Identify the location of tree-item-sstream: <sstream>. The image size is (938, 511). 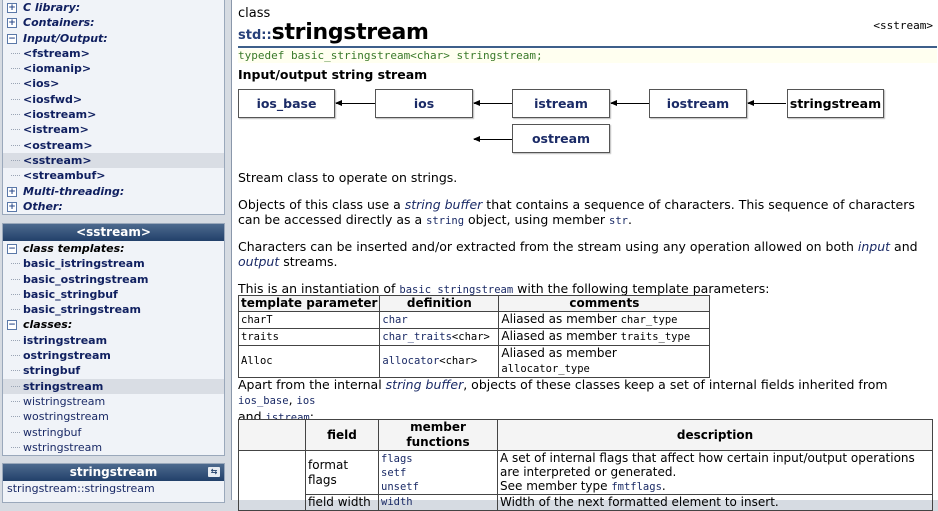
(113, 160).